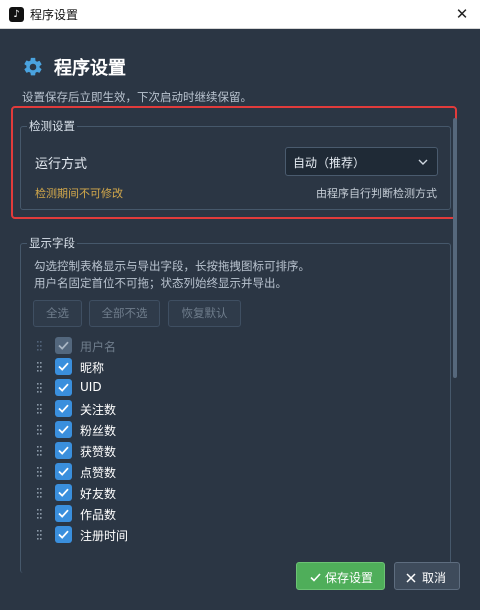 The image size is (480, 610). Describe the element at coordinates (98, 515) in the screenshot. I see `field-label: 作品数` at that location.